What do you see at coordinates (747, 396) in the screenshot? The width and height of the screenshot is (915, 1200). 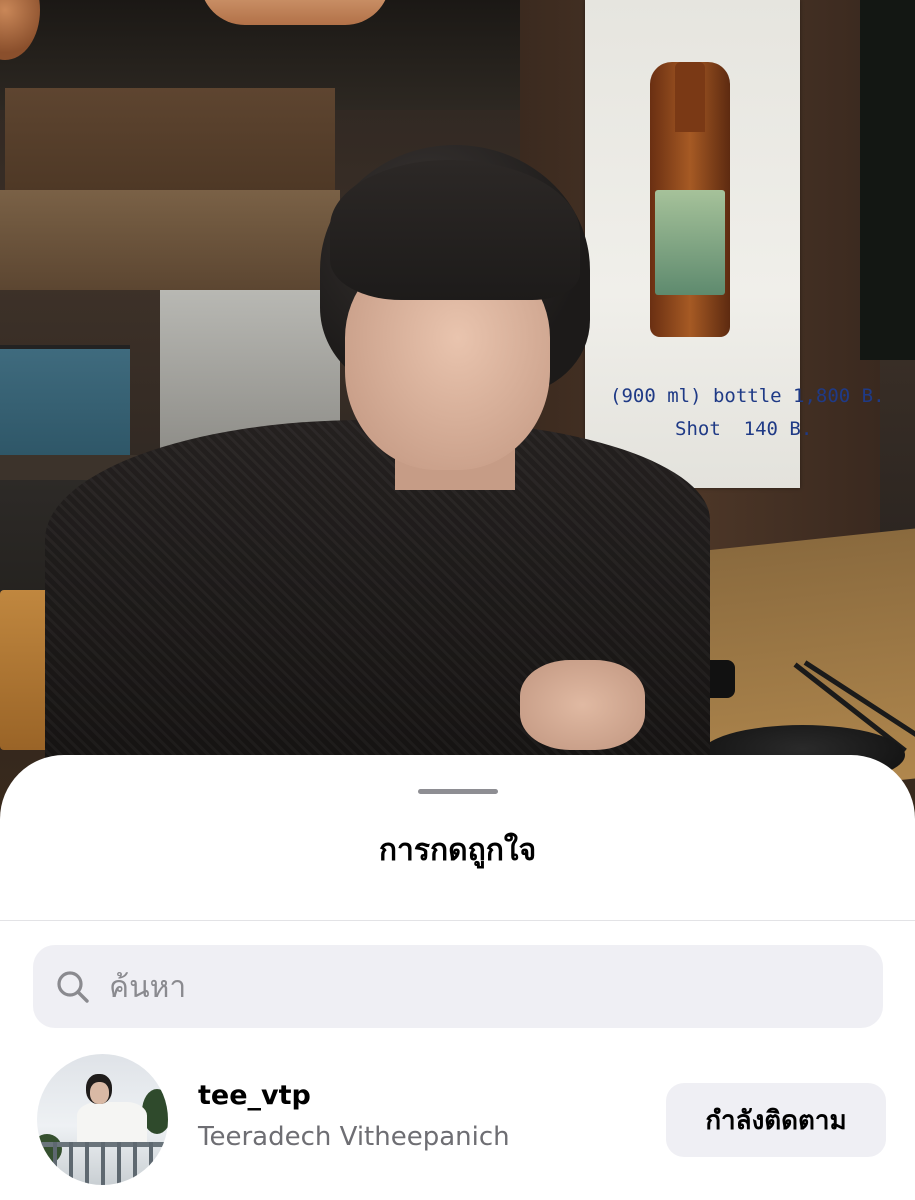 I see `poster-bottle-price: (900 ml) bottle 1,800 B.` at bounding box center [747, 396].